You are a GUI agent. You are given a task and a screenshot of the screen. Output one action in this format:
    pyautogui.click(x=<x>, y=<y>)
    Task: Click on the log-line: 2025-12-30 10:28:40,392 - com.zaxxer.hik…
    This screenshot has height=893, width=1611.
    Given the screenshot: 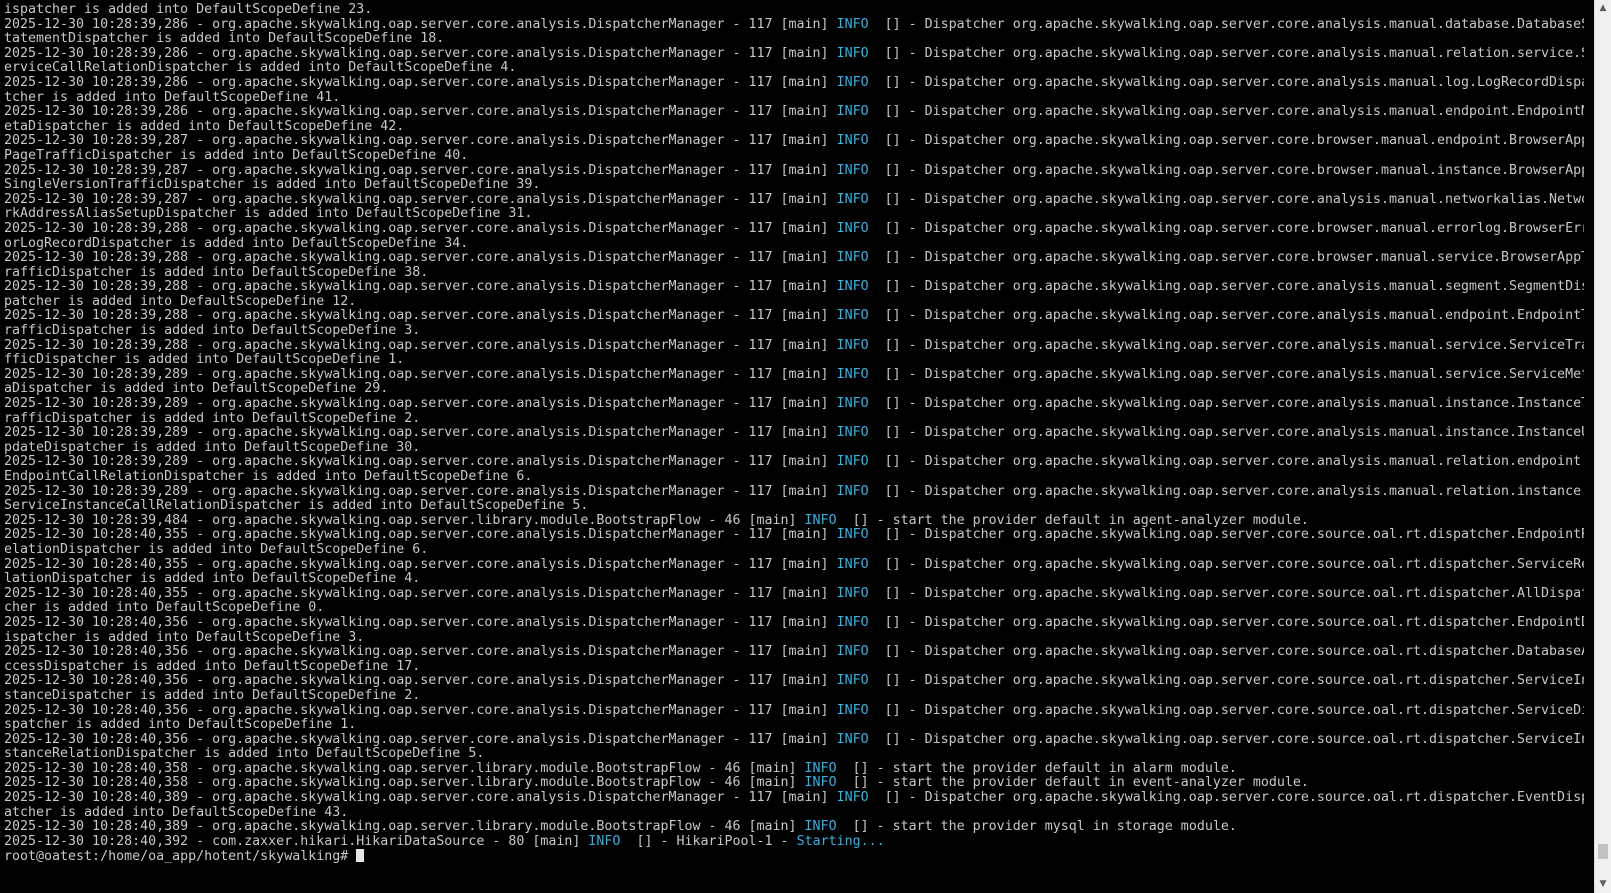 What is the action you would take?
    pyautogui.click(x=794, y=842)
    